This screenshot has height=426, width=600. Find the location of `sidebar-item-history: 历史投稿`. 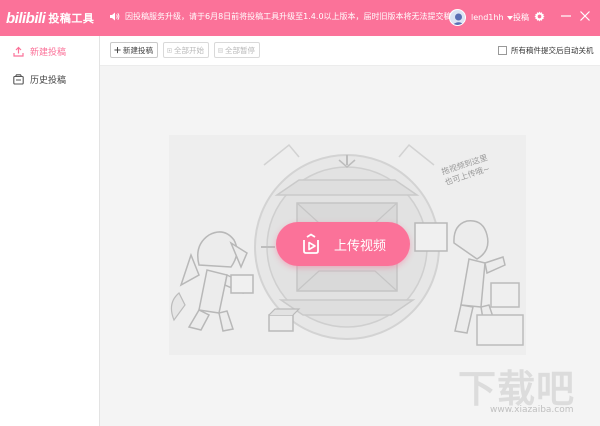

sidebar-item-history: 历史投稿 is located at coordinates (49, 79).